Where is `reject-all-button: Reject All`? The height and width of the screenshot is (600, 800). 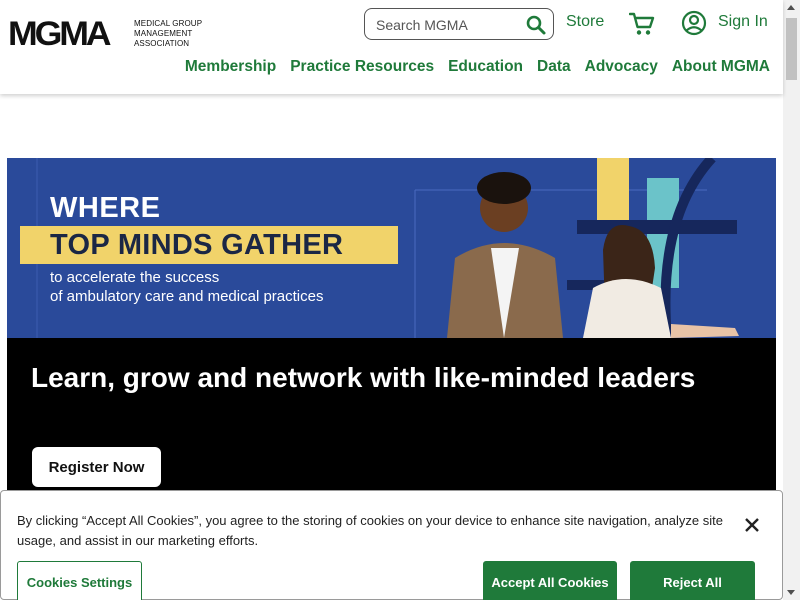
reject-all-button: Reject All is located at coordinates (692, 580).